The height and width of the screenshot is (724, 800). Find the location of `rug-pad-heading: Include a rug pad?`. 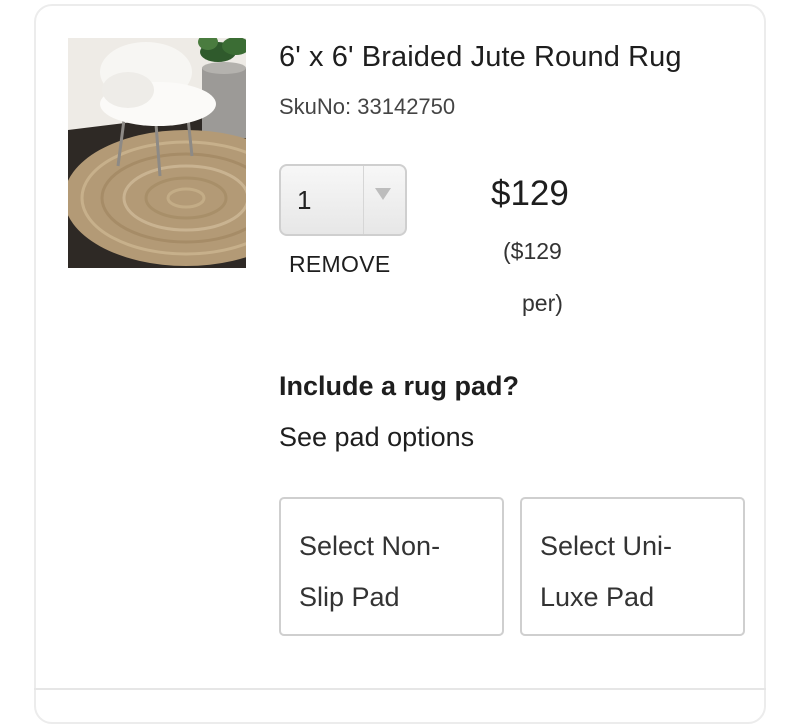

rug-pad-heading: Include a rug pad? is located at coordinates (399, 386).